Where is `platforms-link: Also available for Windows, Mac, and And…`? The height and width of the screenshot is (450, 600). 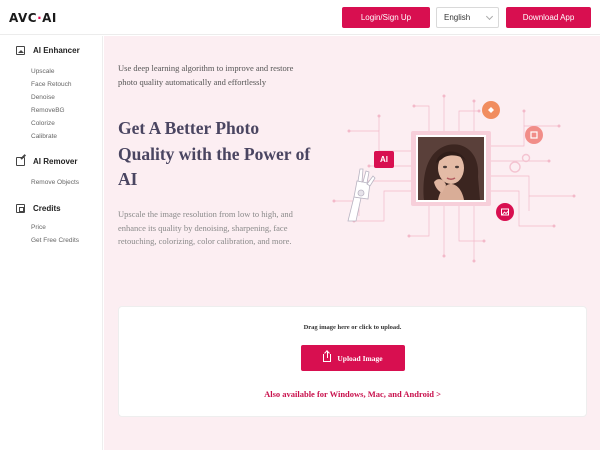 platforms-link: Also available for Windows, Mac, and And… is located at coordinates (352, 394).